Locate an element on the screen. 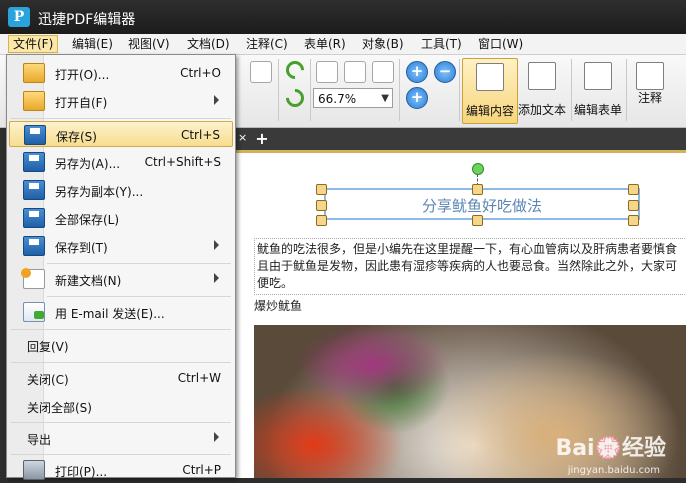  edit-form-button: 编辑表单 is located at coordinates (598, 90).